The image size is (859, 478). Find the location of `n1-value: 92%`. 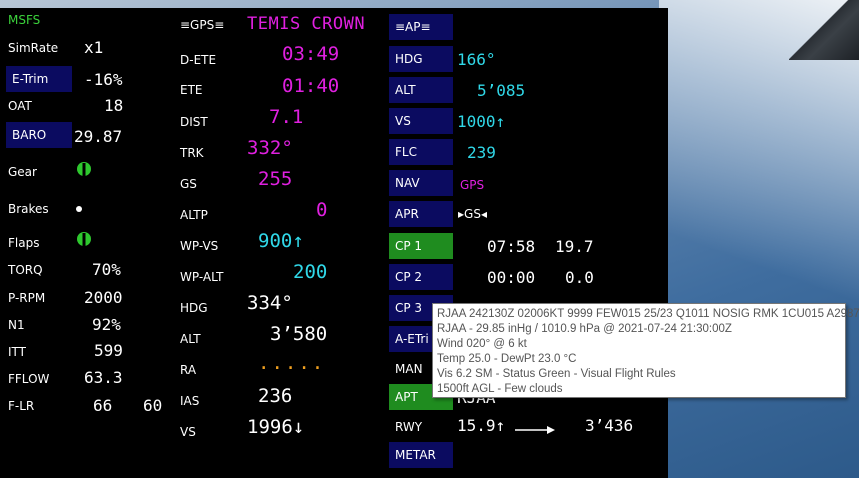

n1-value: 92% is located at coordinates (106, 324).